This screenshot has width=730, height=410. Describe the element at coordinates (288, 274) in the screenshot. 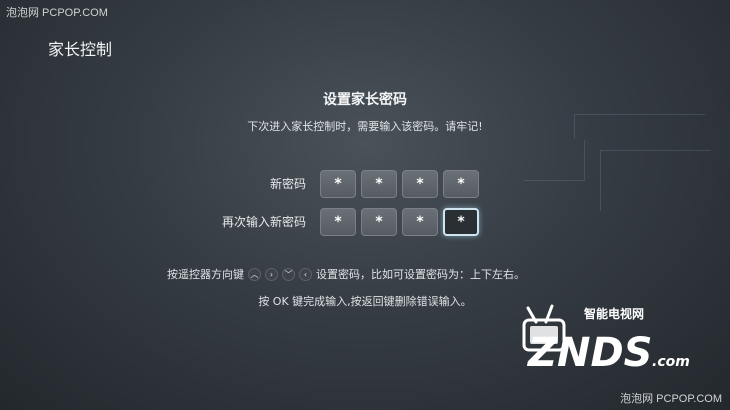

I see `arrow-down-icon: ﹀` at that location.